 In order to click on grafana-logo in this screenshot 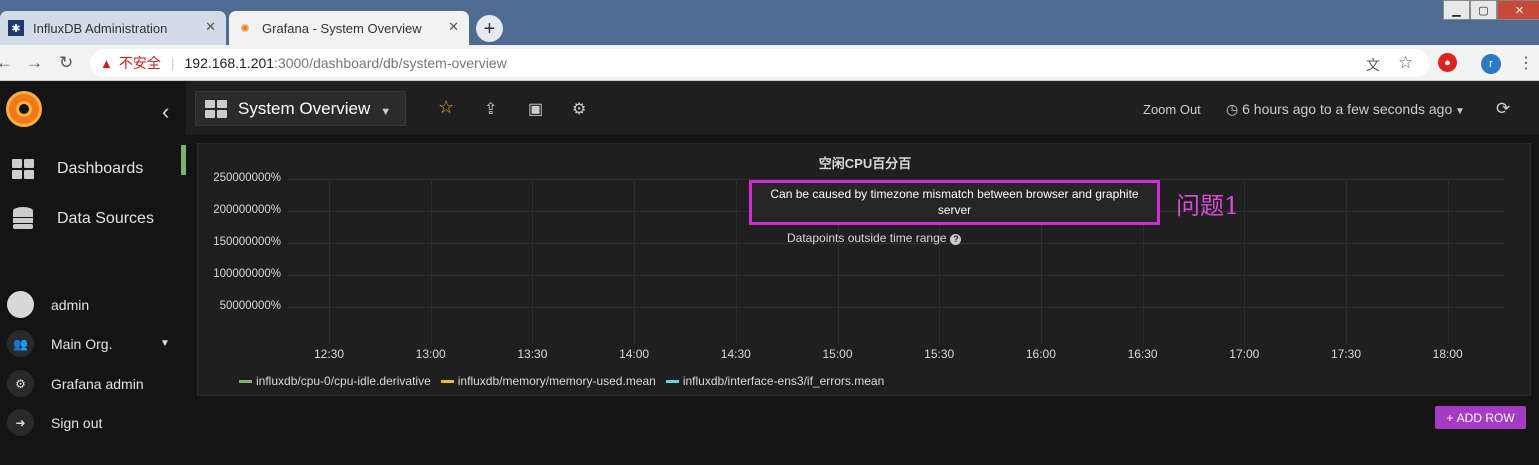, I will do `click(24, 109)`.